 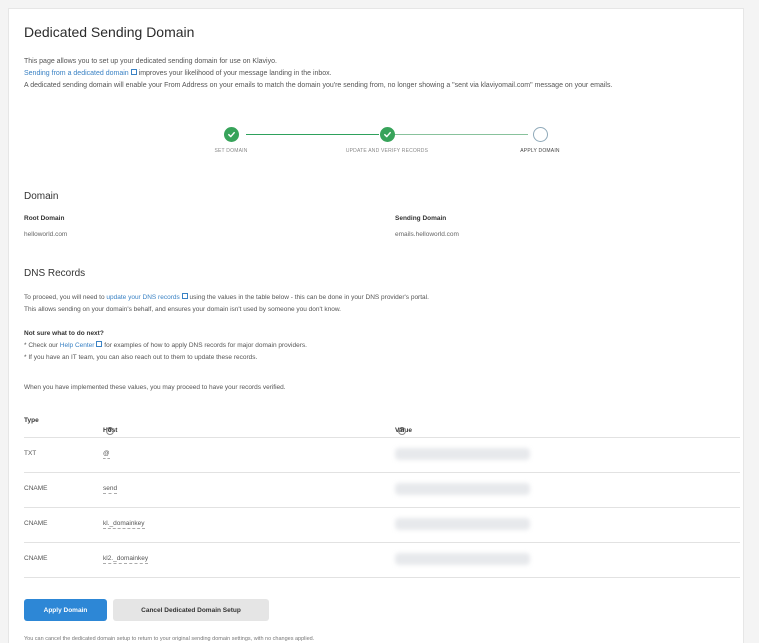 I want to click on dns-records-heading: DNS Records, so click(x=55, y=273).